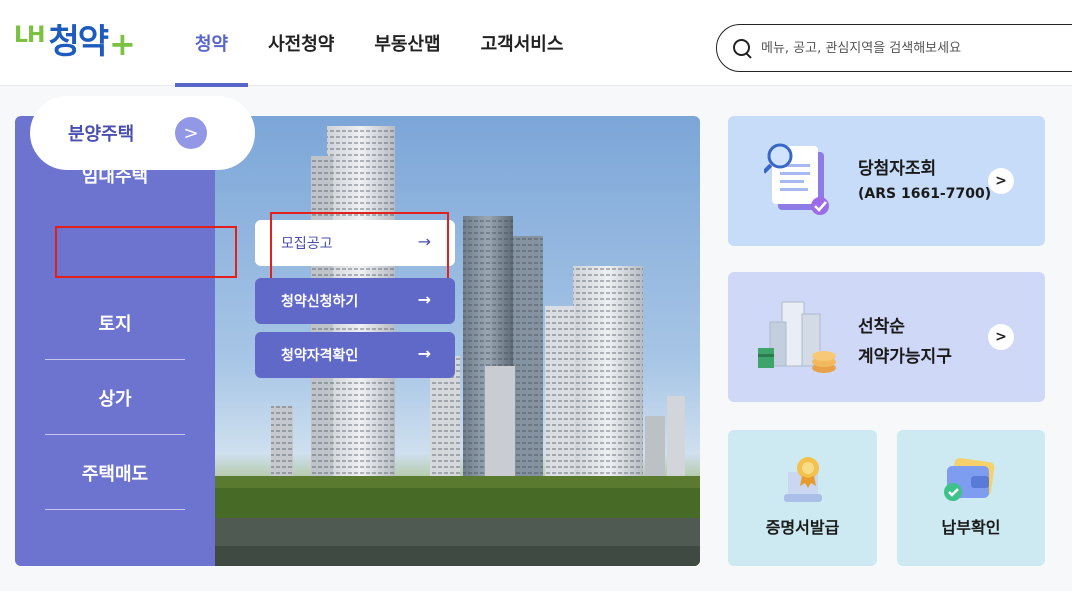 The width and height of the screenshot is (1072, 591). What do you see at coordinates (115, 398) in the screenshot?
I see `sidebar-item-commercial: 상가` at bounding box center [115, 398].